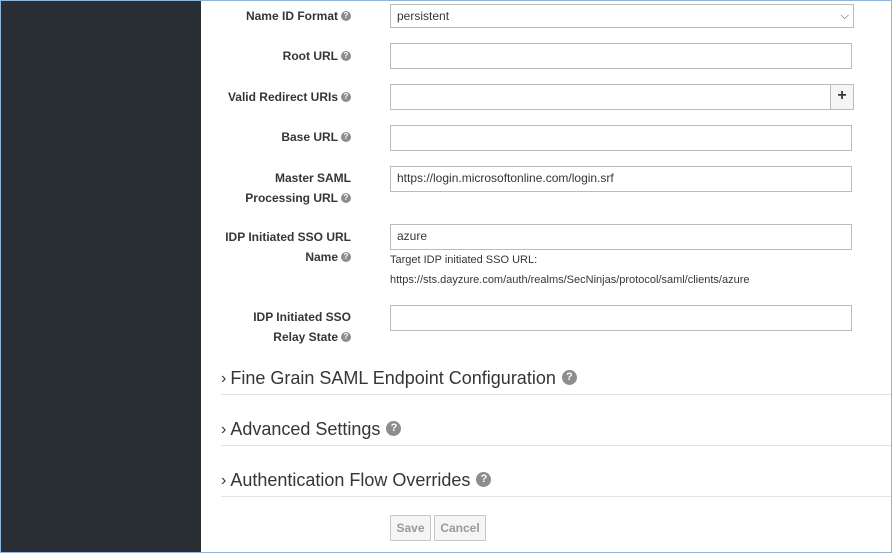  What do you see at coordinates (305, 429) in the screenshot?
I see `section-title: Advanced Settings` at bounding box center [305, 429].